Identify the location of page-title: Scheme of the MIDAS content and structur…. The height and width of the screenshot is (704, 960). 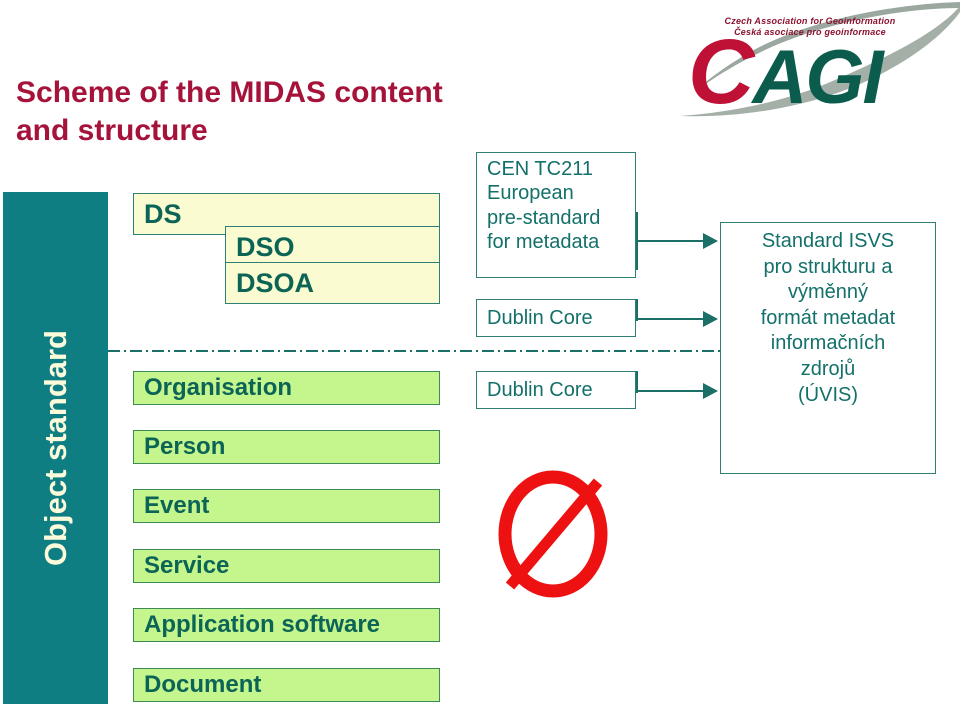
(296, 112).